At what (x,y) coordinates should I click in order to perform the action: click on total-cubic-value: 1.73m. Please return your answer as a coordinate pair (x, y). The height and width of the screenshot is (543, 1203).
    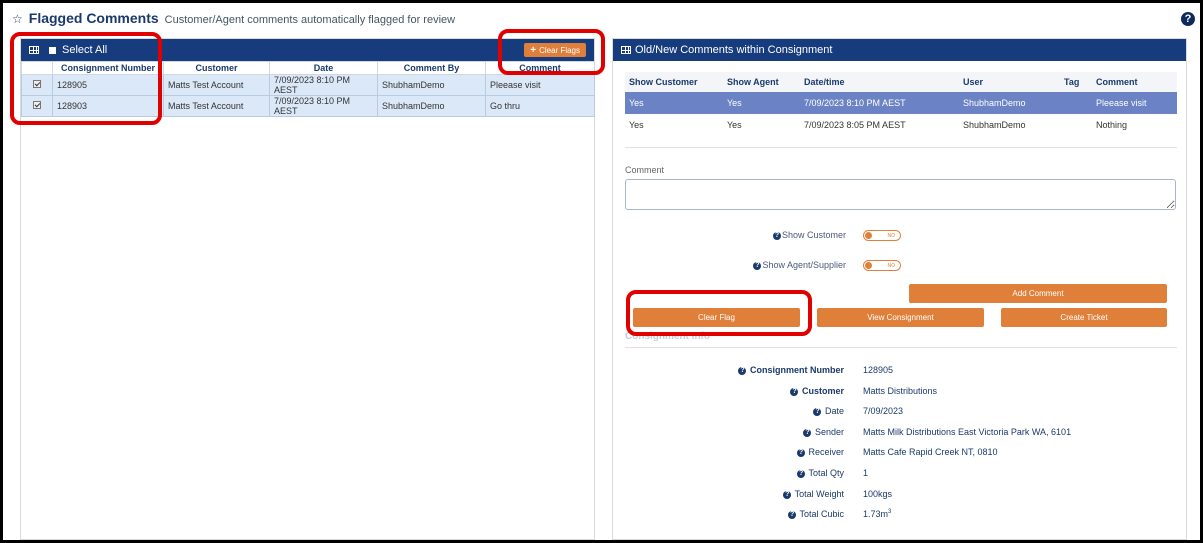
    Looking at the image, I should click on (876, 514).